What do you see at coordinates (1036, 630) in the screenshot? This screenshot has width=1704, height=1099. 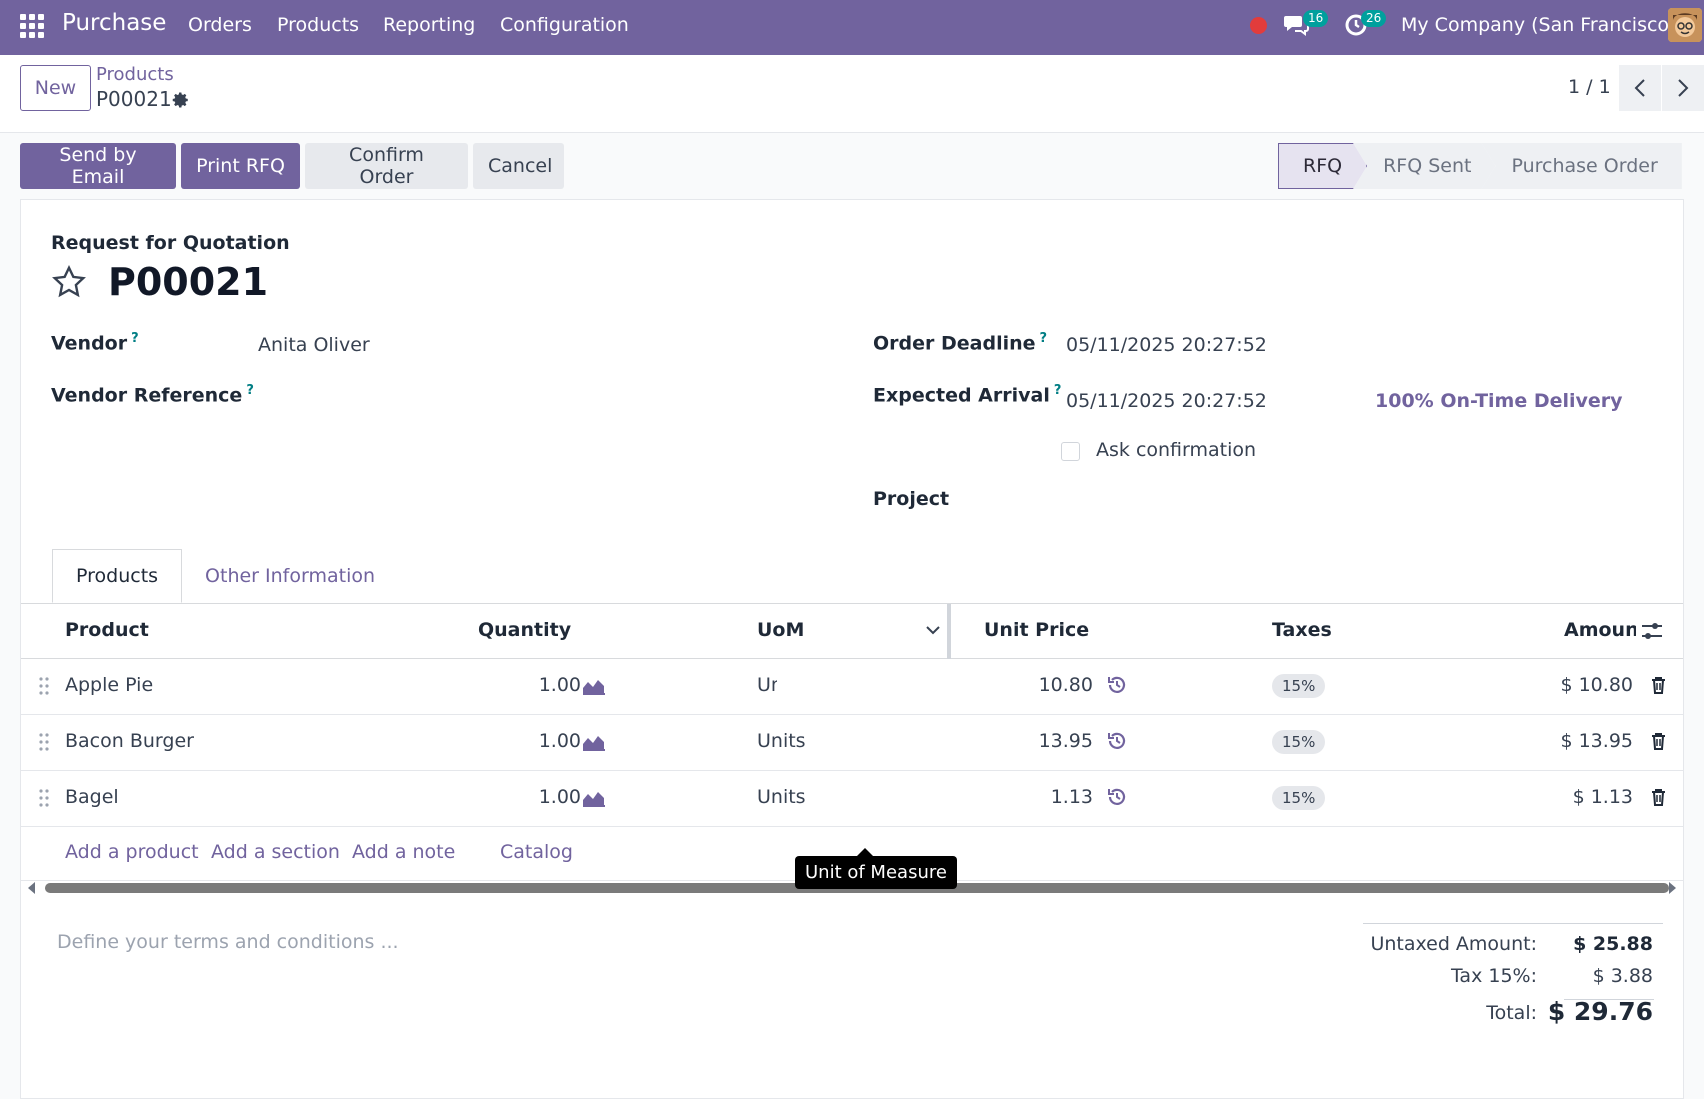 I see `column-unit-price: Unit Price` at bounding box center [1036, 630].